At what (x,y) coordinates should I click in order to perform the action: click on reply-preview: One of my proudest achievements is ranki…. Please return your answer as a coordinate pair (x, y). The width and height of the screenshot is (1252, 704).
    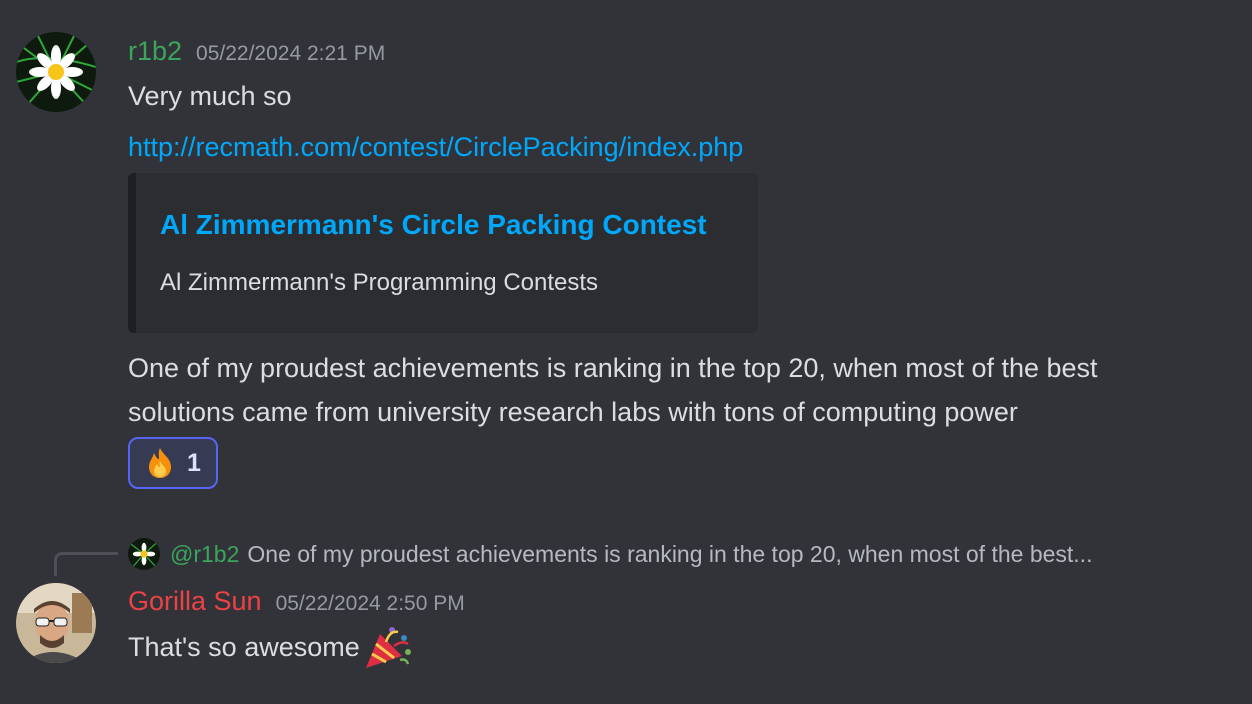
    Looking at the image, I should click on (669, 554).